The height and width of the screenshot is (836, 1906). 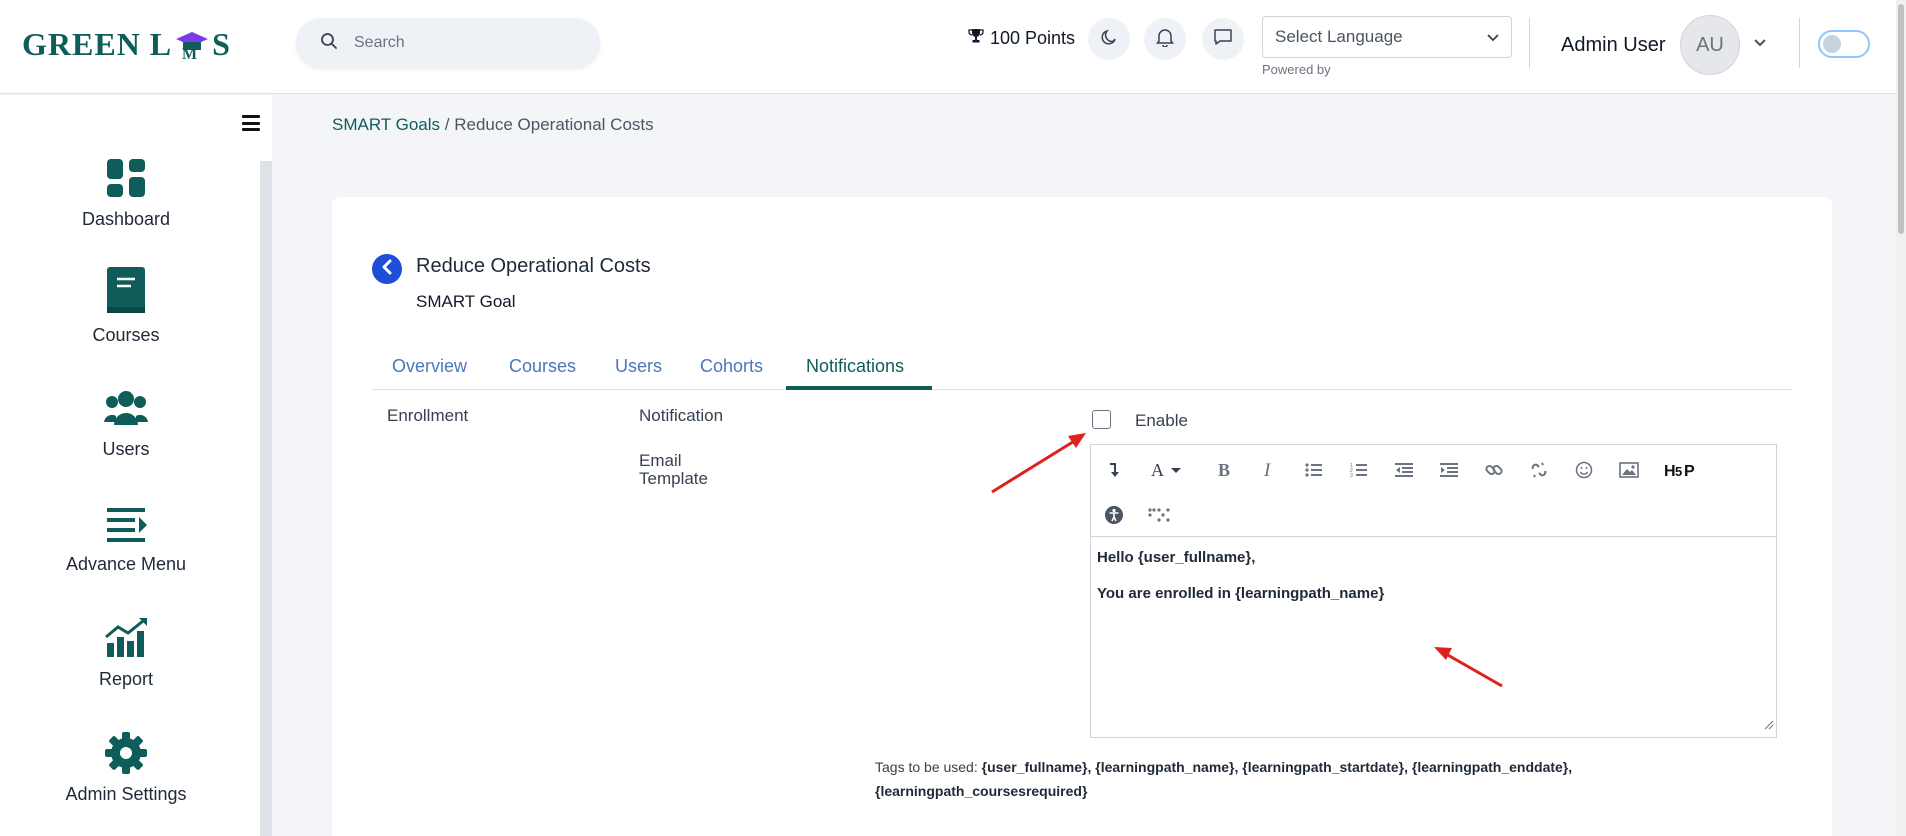 I want to click on sidebar-item-report: Report, so click(x=126, y=652).